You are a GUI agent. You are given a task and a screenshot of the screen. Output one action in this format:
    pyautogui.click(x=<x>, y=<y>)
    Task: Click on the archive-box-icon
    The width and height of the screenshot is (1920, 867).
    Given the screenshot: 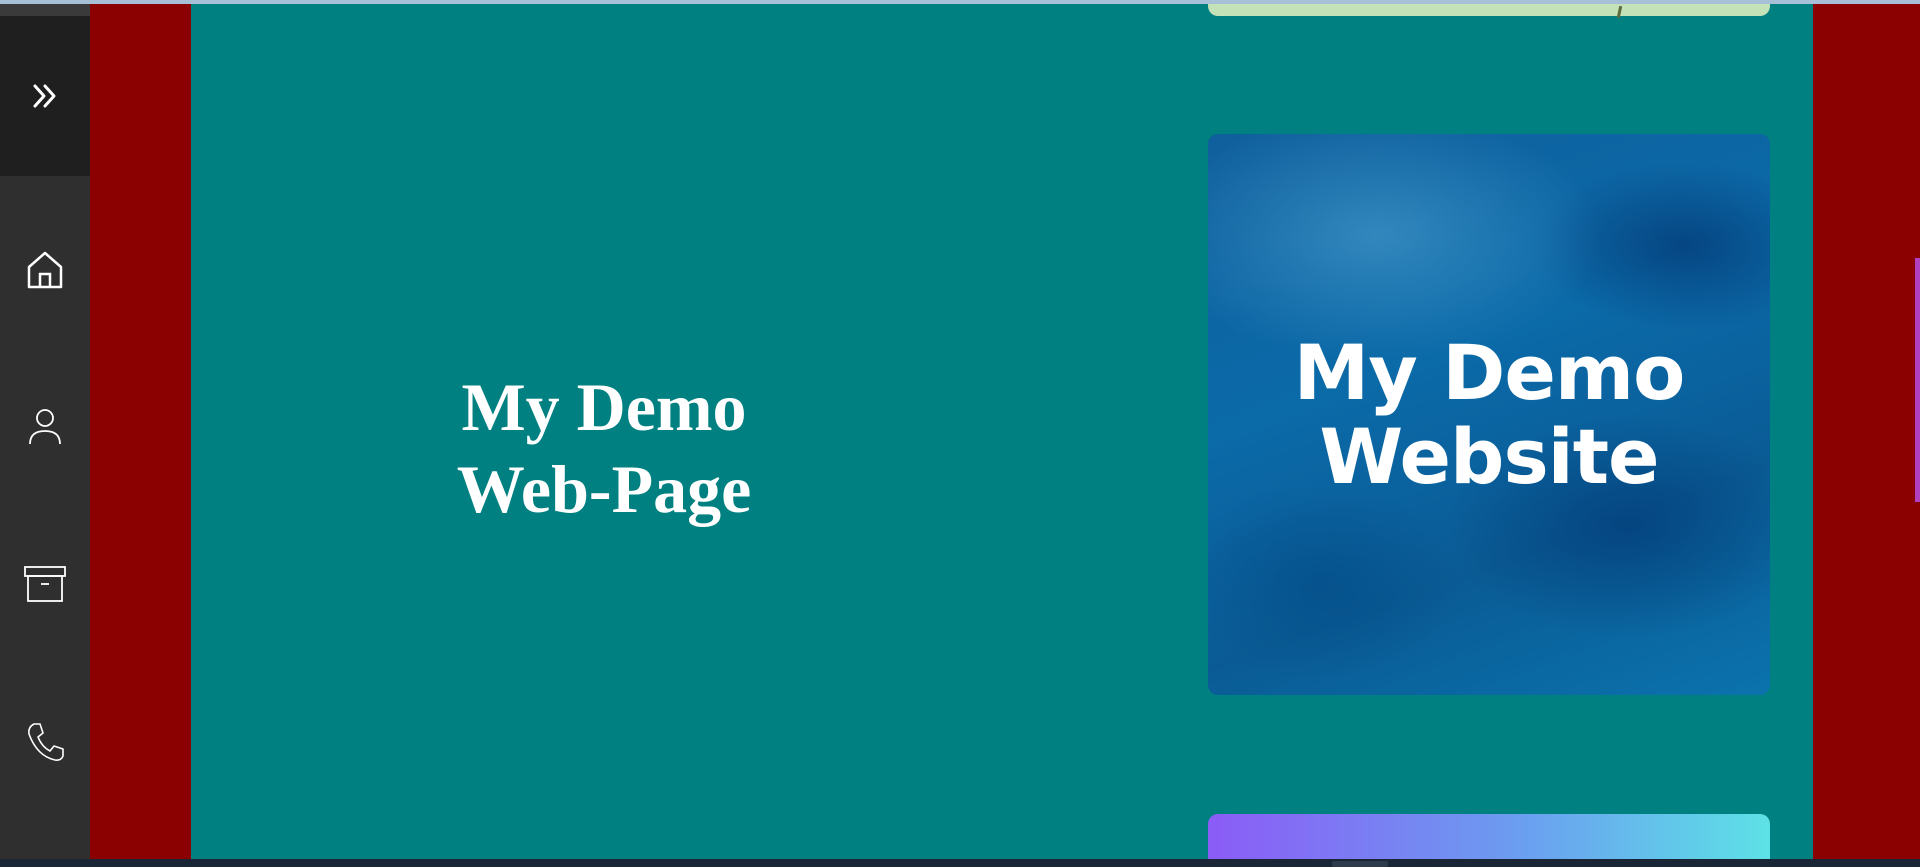 What is the action you would take?
    pyautogui.click(x=45, y=584)
    